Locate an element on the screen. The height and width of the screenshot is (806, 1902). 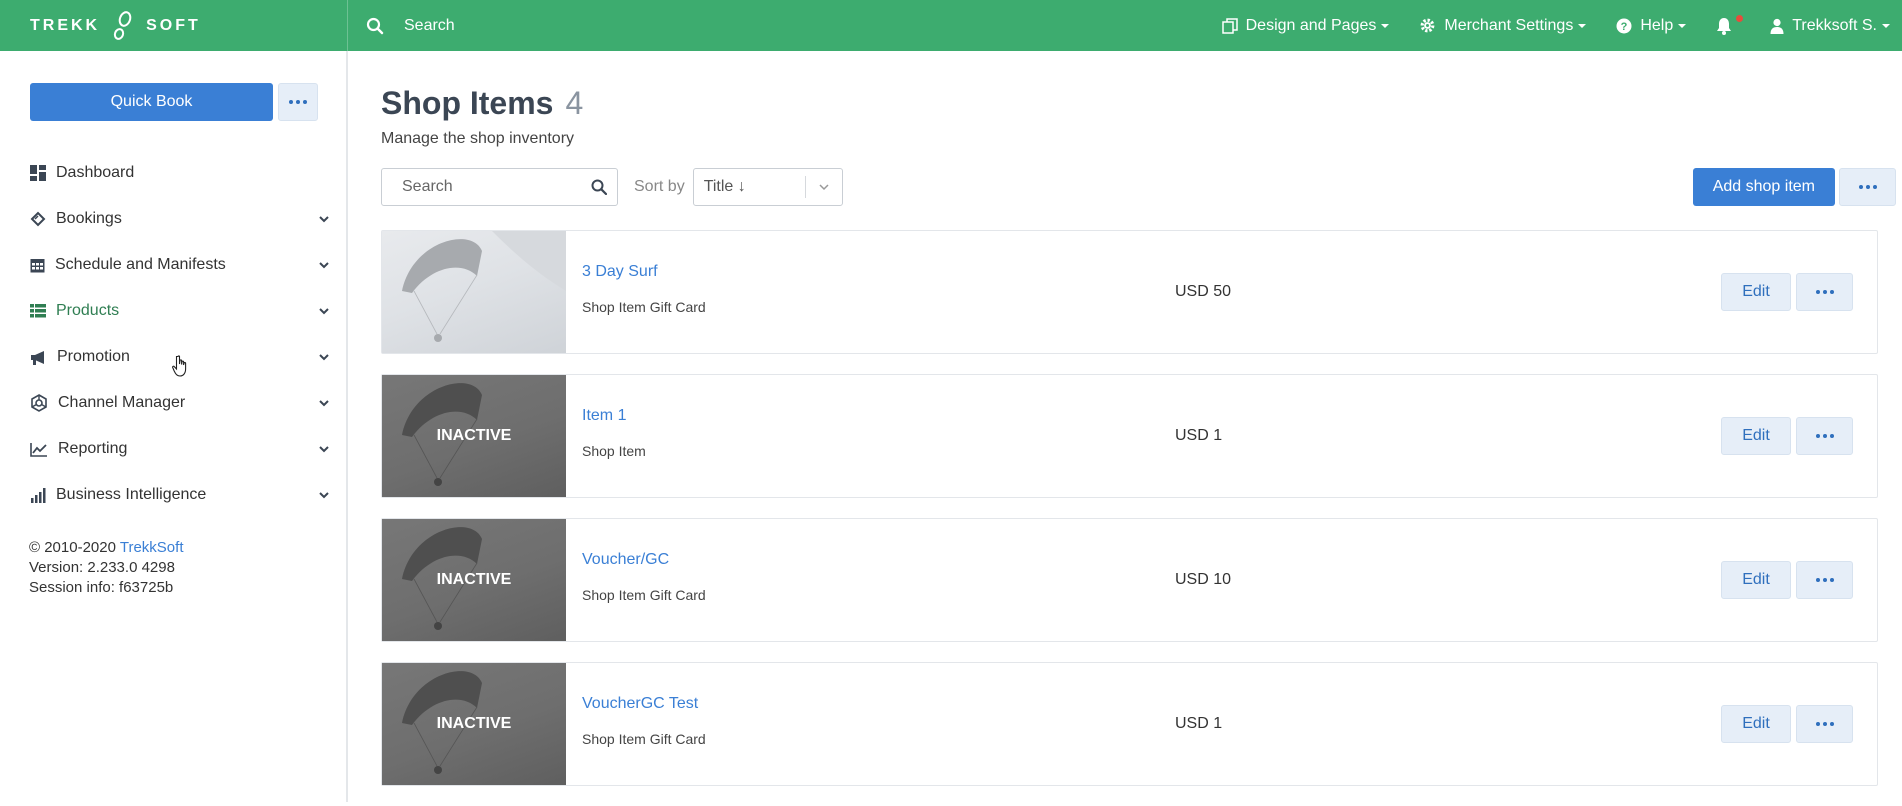
channel-icon is located at coordinates (39, 403).